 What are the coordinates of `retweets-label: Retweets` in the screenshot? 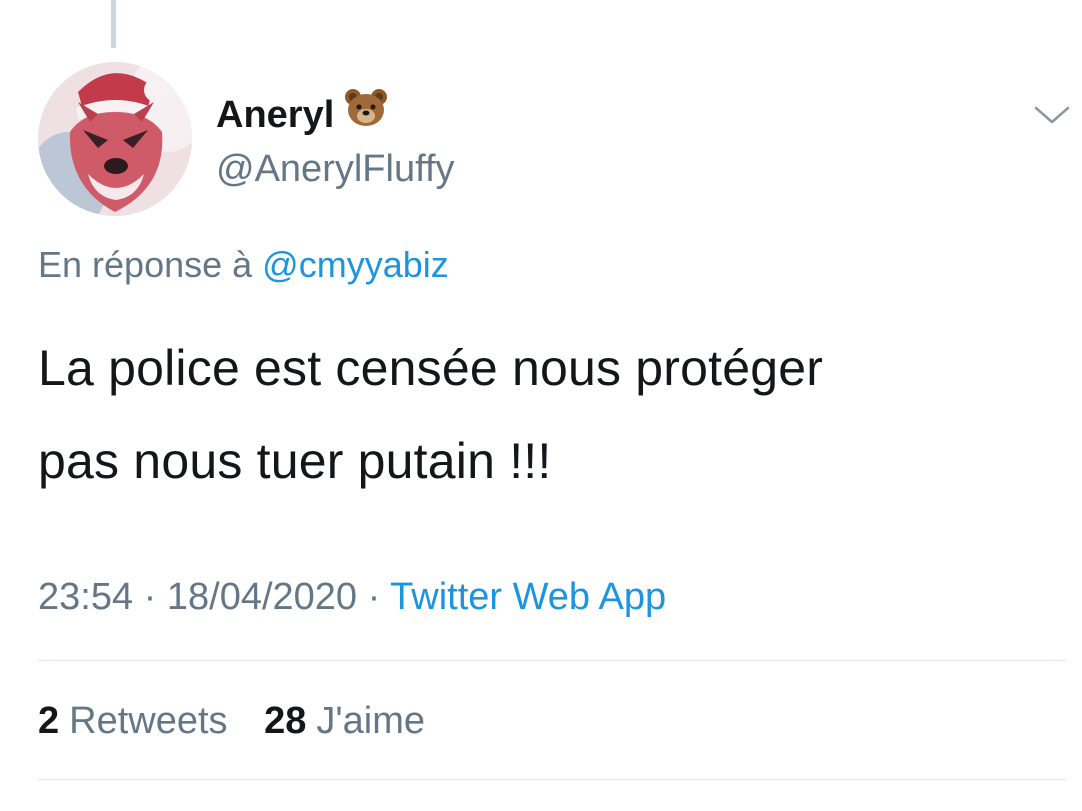 It's located at (148, 721).